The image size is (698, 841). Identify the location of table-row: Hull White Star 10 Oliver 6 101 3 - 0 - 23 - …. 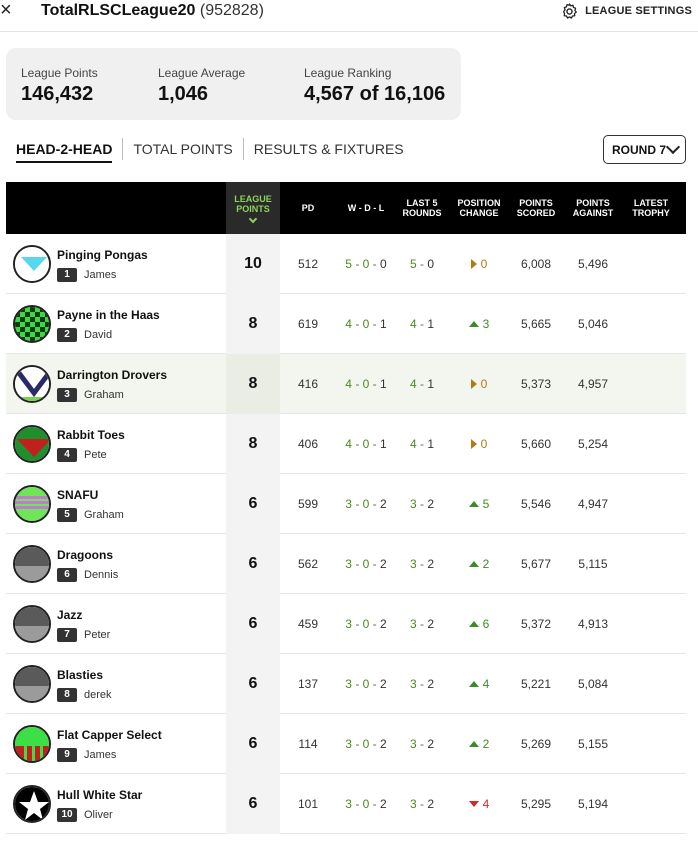
(346, 804).